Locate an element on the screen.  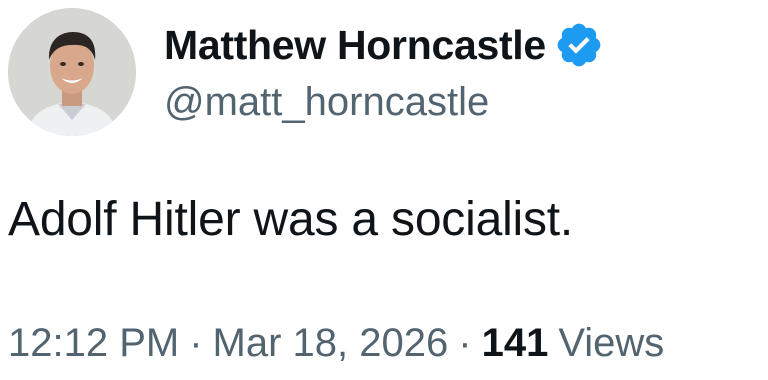
author-handle: @matt_horncastle is located at coordinates (326, 102).